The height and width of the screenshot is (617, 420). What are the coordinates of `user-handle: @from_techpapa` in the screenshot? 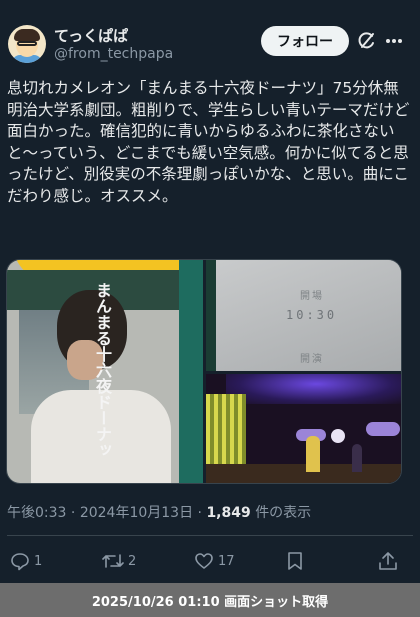 It's located at (113, 54).